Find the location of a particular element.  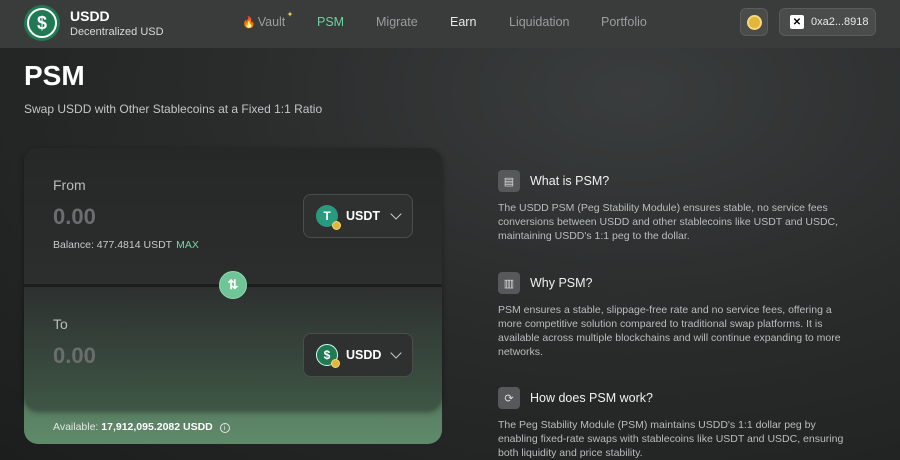

info-title-what: What is PSM? is located at coordinates (570, 181).